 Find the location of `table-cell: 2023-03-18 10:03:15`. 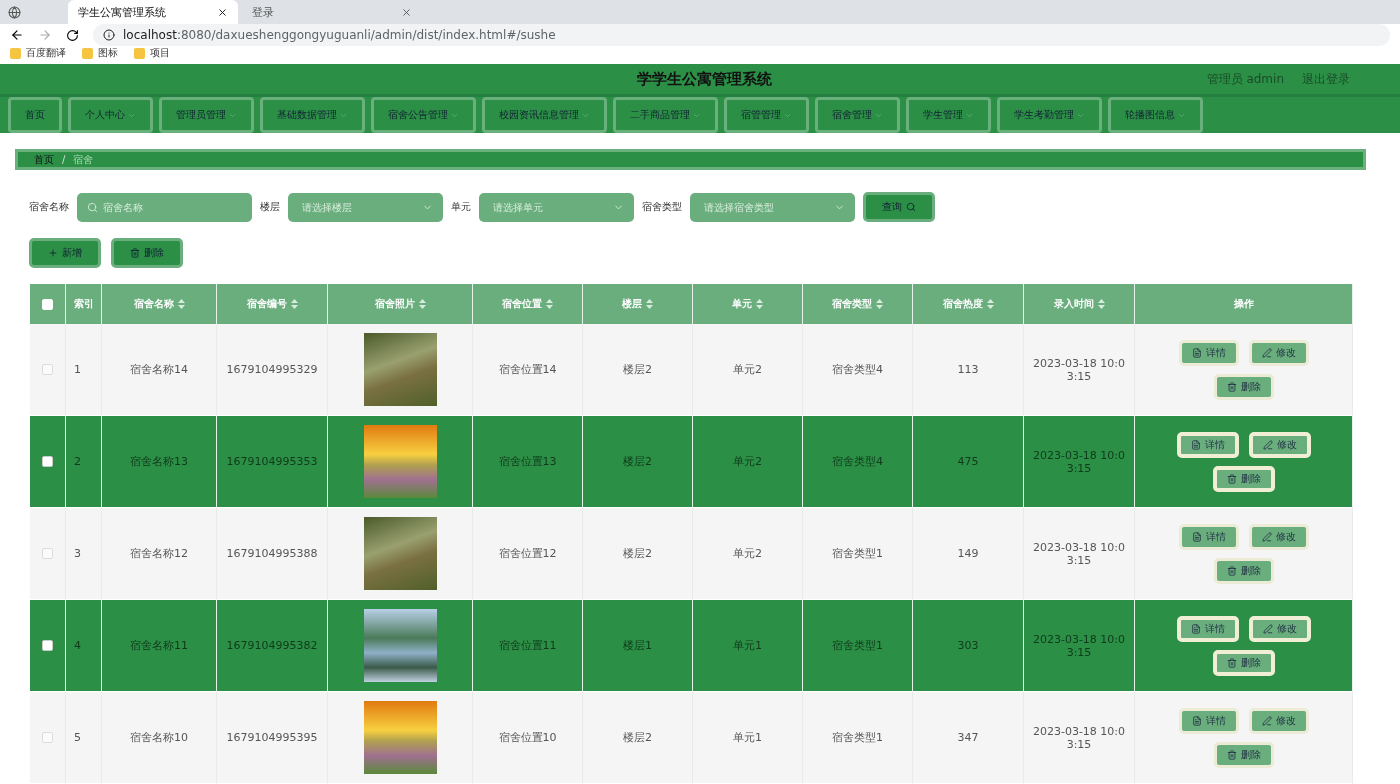

table-cell: 2023-03-18 10:03:15 is located at coordinates (1079, 462).